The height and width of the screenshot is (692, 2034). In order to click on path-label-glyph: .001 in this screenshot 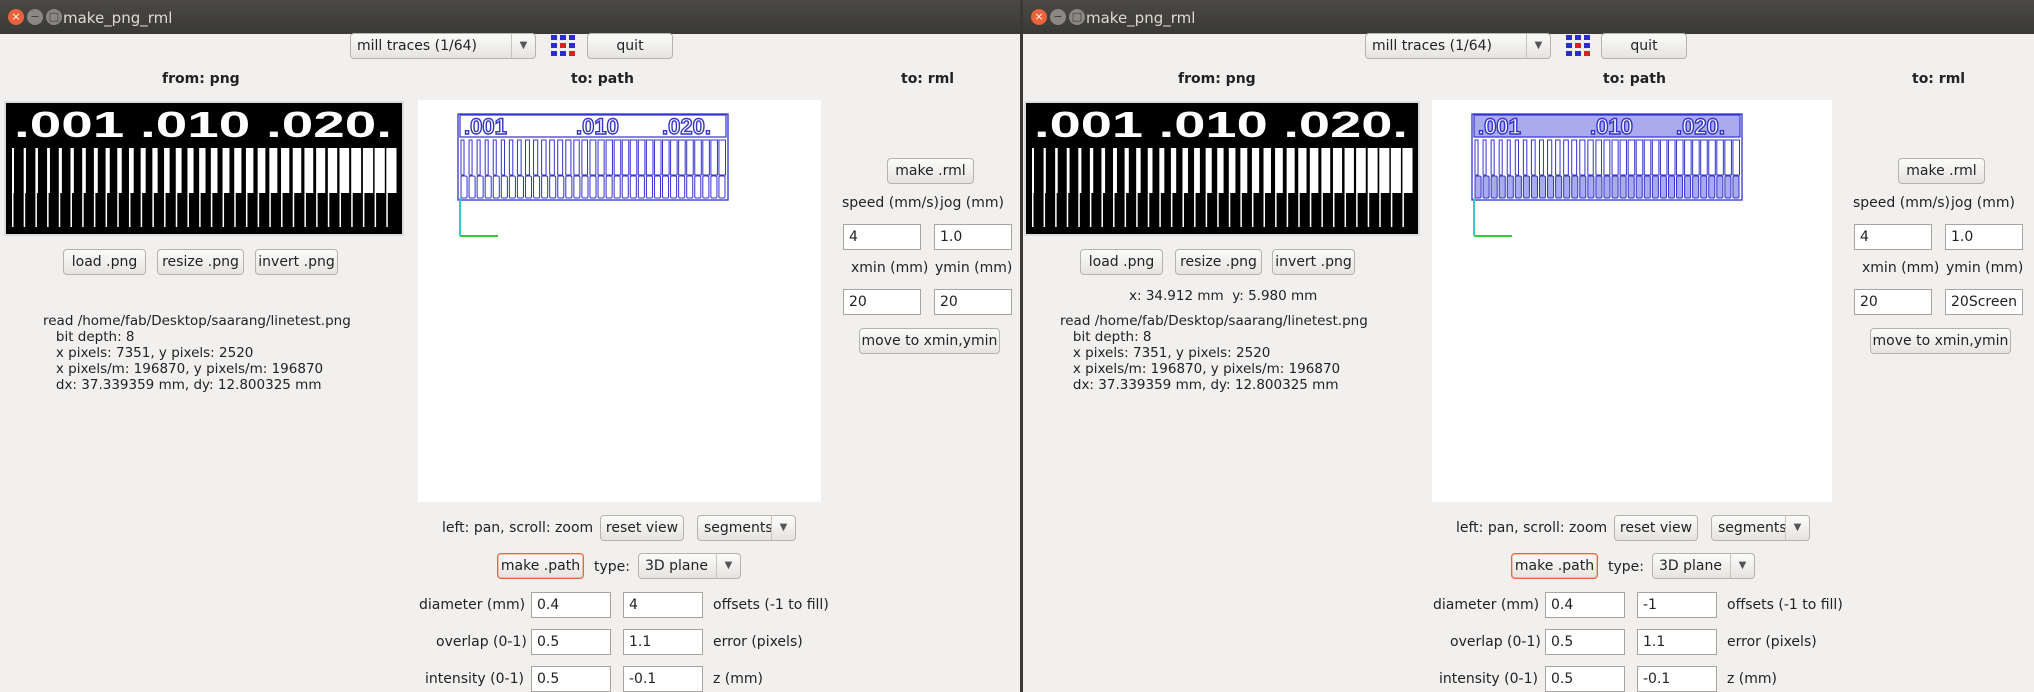, I will do `click(485, 126)`.